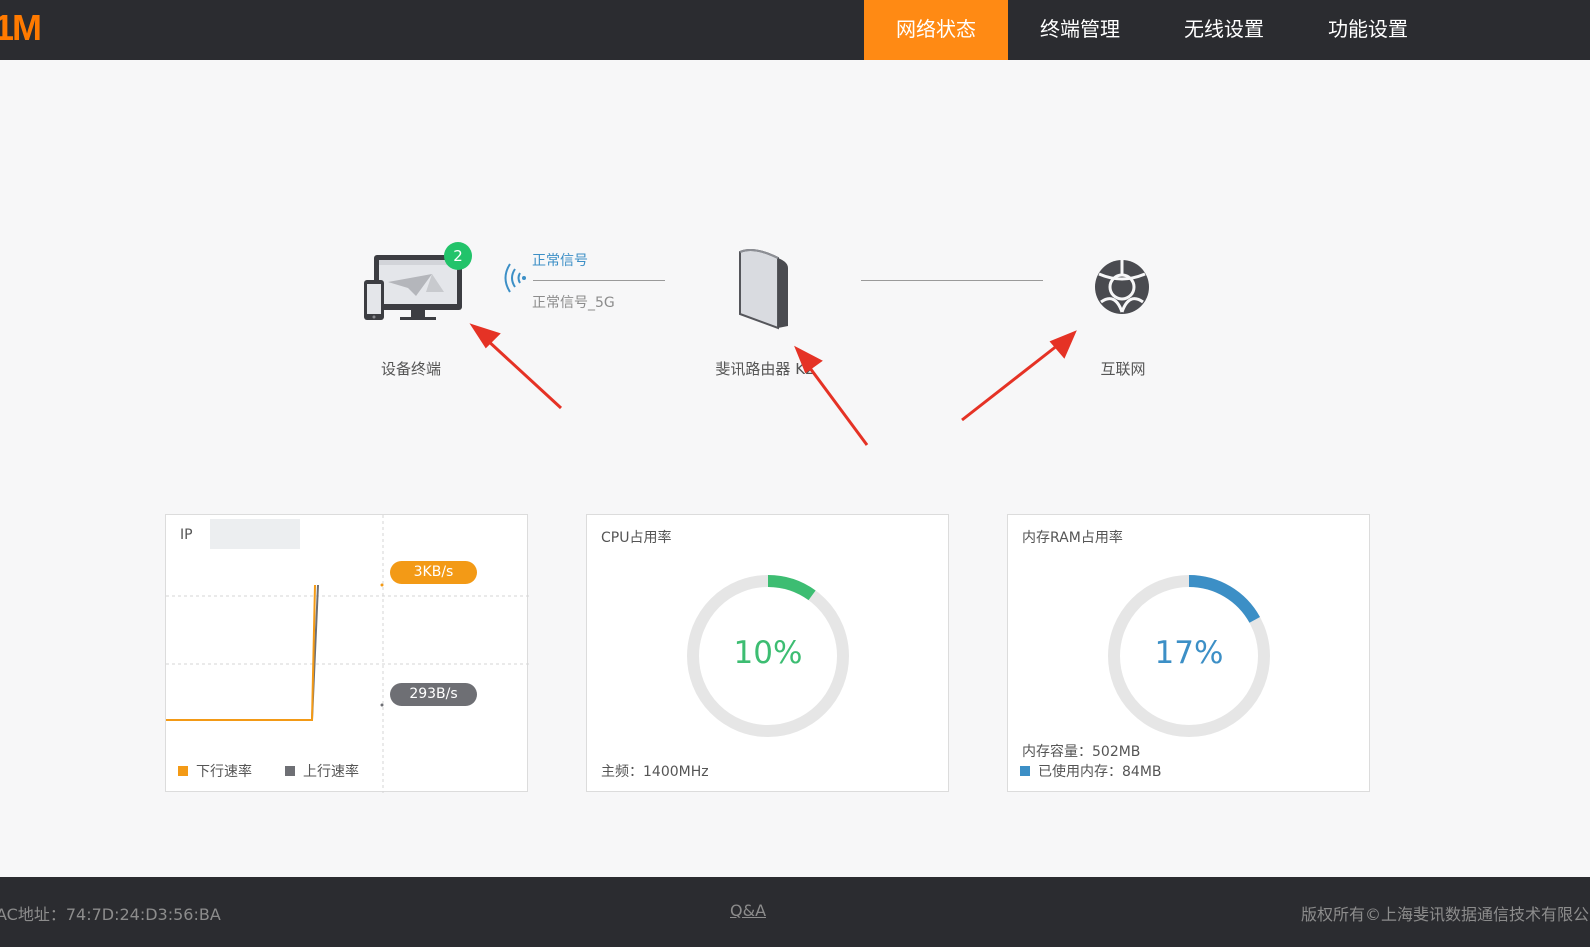 The image size is (1590, 947). I want to click on ram-card: 内存RAM占用率 17% 内存容量：502MB 已使用内存：84MB, so click(1188, 653).